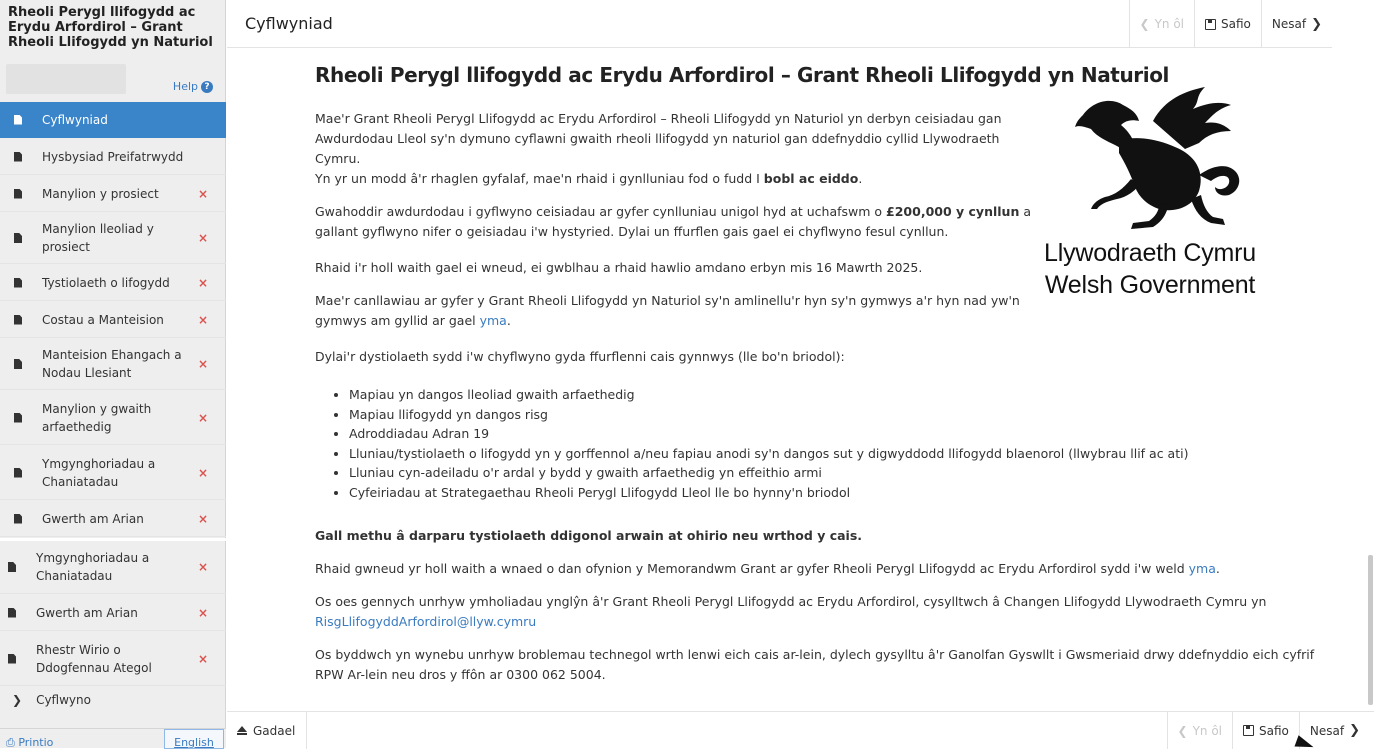 Image resolution: width=1374 pixels, height=756 pixels. I want to click on save-button-bottom: Safio, so click(1265, 730).